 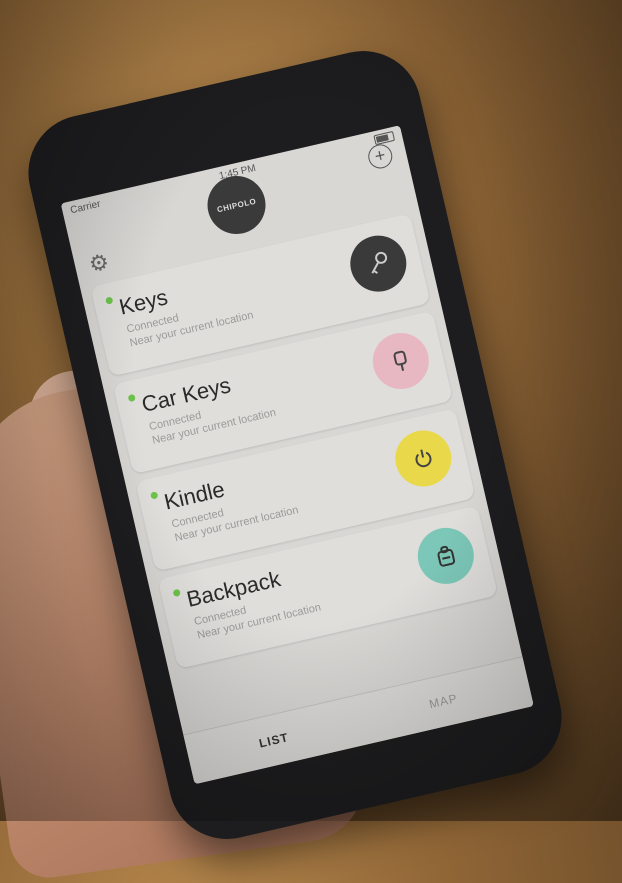 I want to click on key-icon, so click(x=378, y=264).